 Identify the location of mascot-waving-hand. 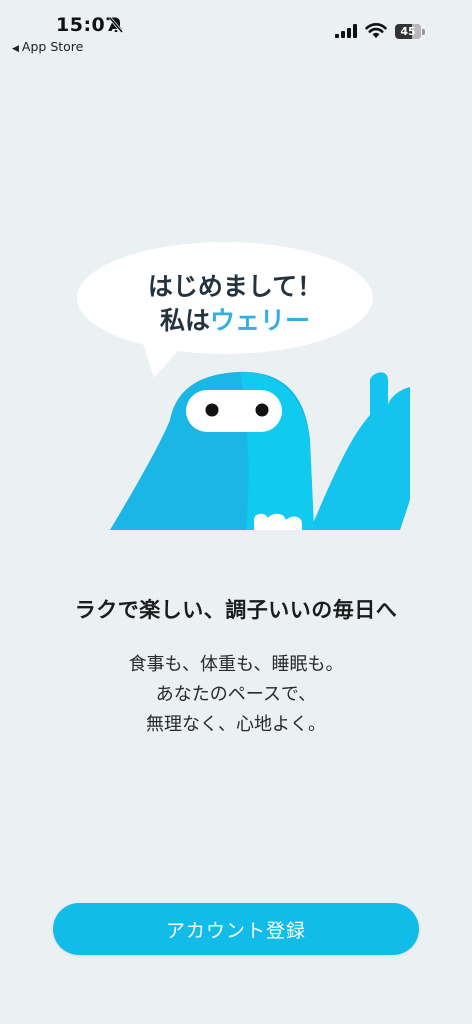
(360, 451).